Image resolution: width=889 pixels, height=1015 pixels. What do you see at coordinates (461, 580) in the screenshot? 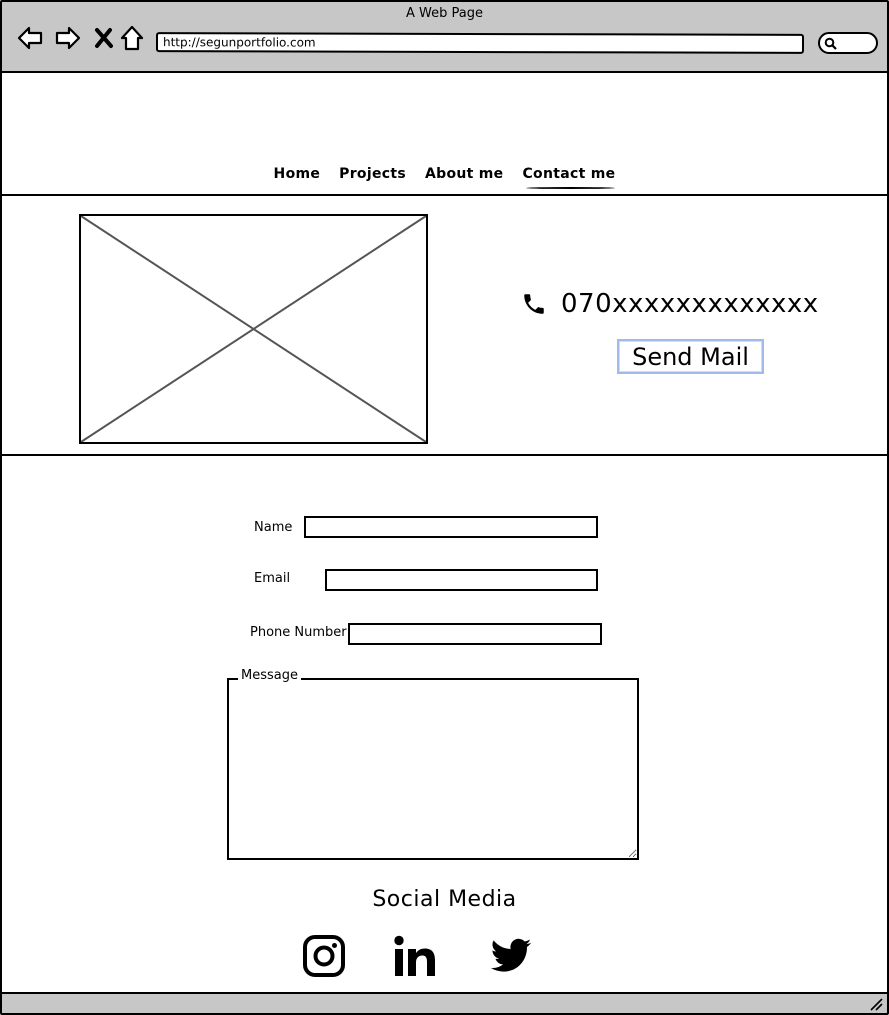
I see `email-field` at bounding box center [461, 580].